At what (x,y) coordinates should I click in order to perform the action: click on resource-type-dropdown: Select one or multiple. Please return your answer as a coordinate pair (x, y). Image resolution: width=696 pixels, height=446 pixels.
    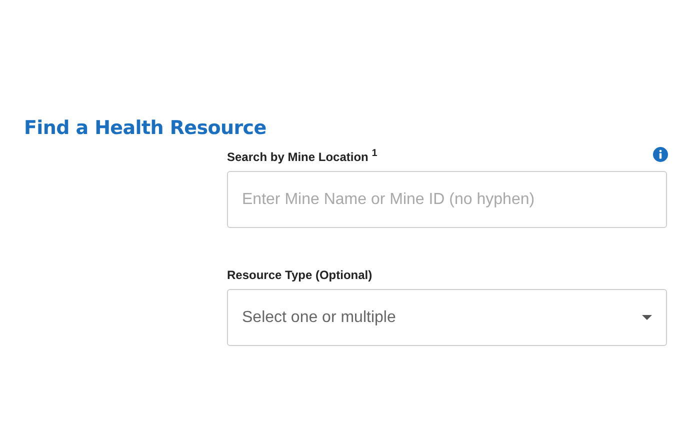
    Looking at the image, I should click on (447, 317).